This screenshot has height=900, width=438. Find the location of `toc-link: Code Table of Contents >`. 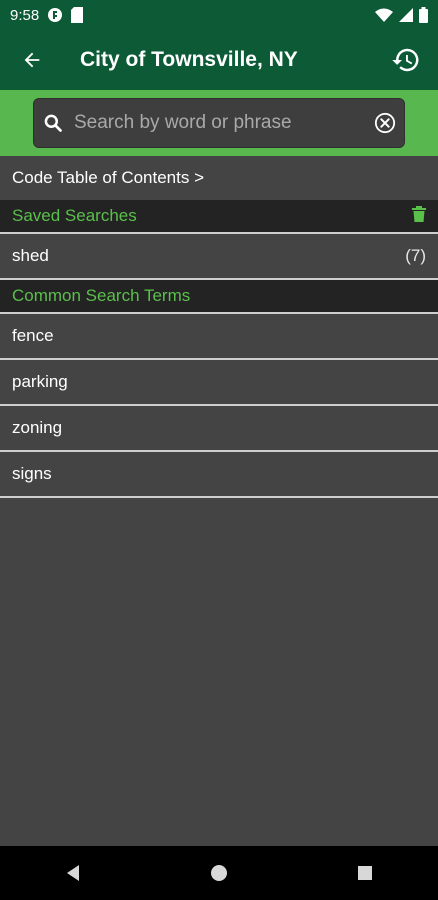

toc-link: Code Table of Contents > is located at coordinates (219, 178).